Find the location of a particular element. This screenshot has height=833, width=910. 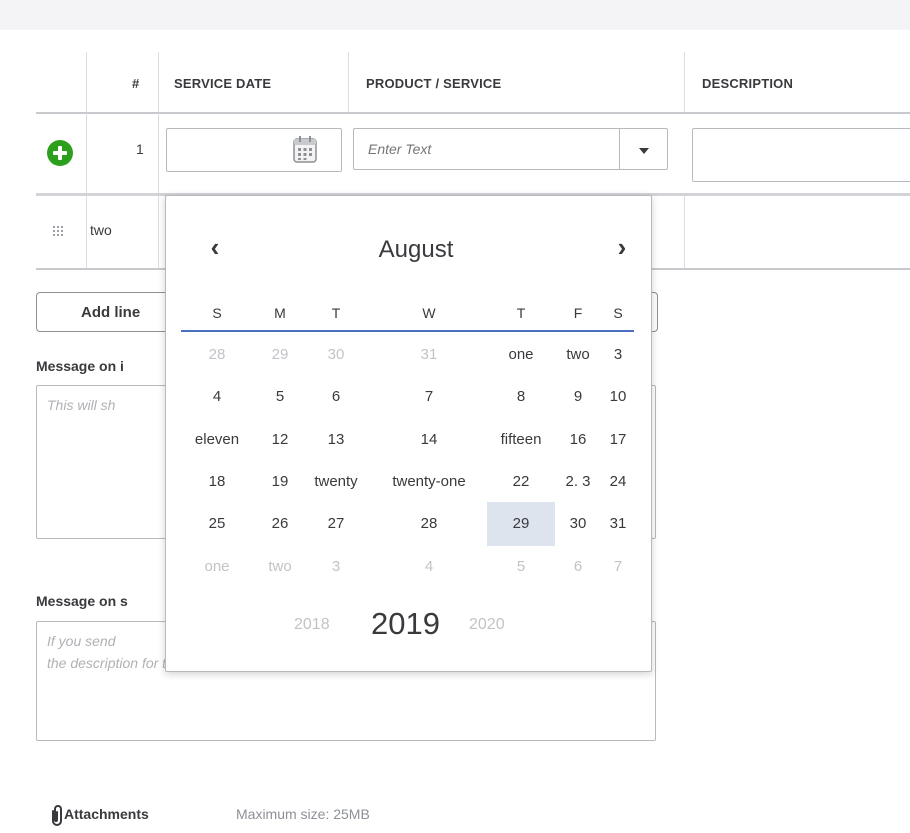

year-previous: 2018 is located at coordinates (312, 625).